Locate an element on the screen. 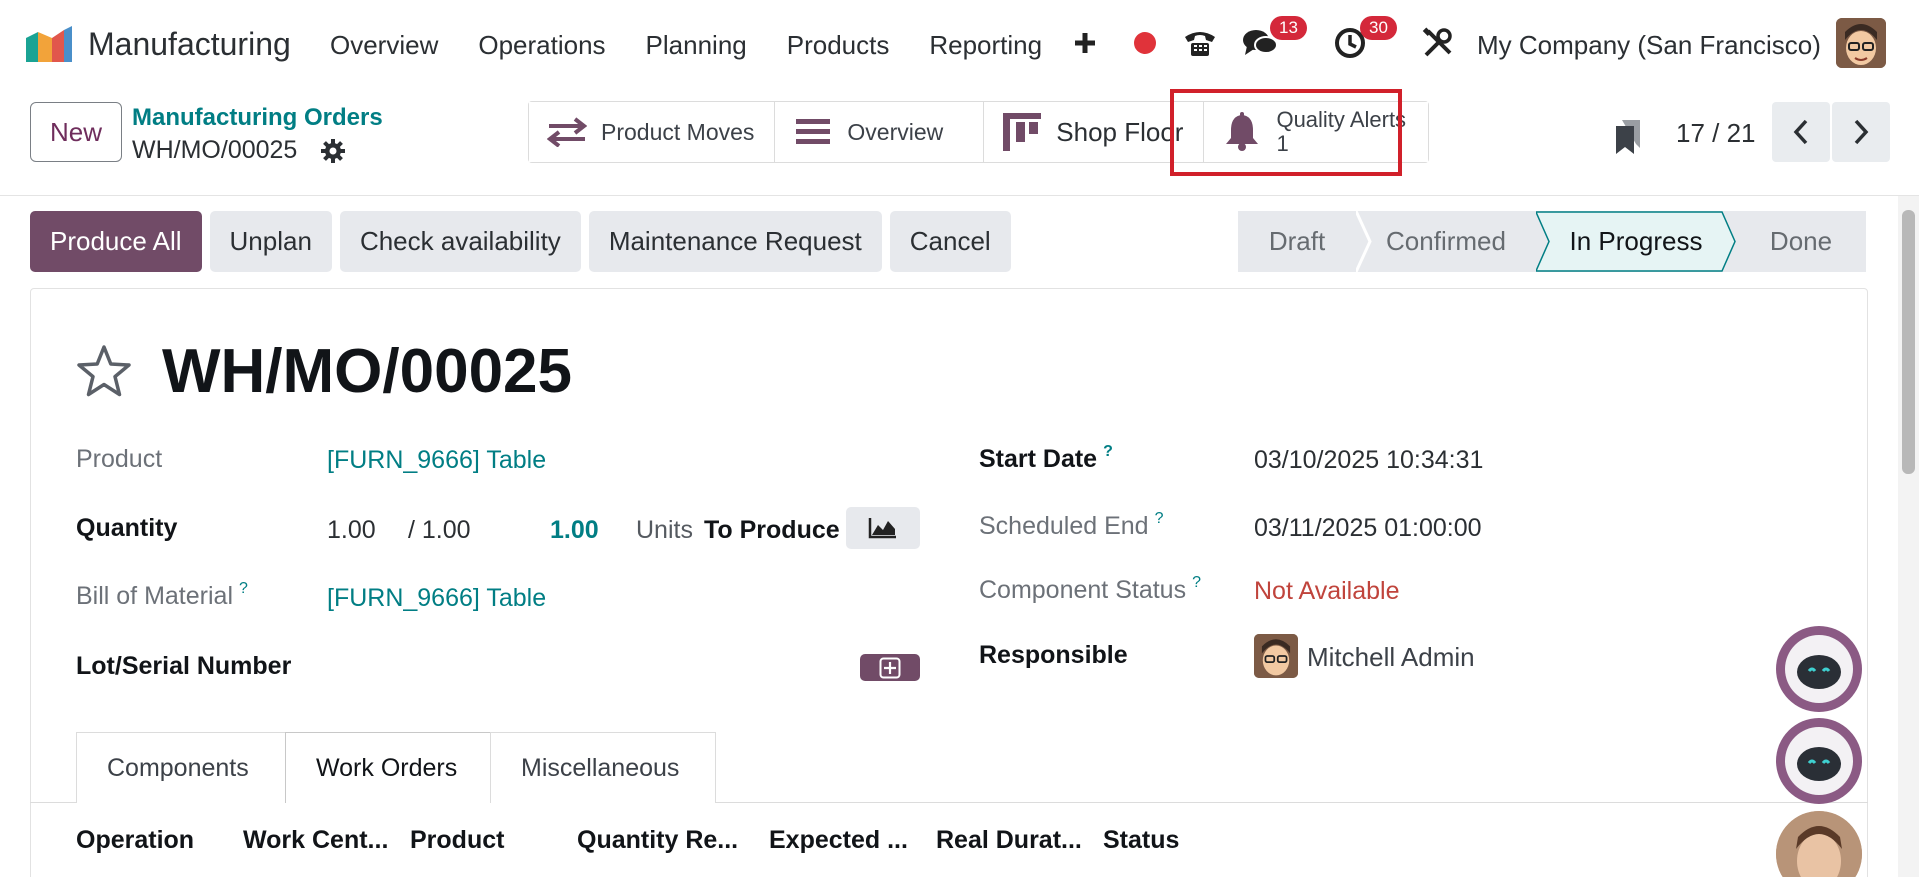 The width and height of the screenshot is (1919, 877). scheduled-end-help-icon: ? is located at coordinates (1159, 518).